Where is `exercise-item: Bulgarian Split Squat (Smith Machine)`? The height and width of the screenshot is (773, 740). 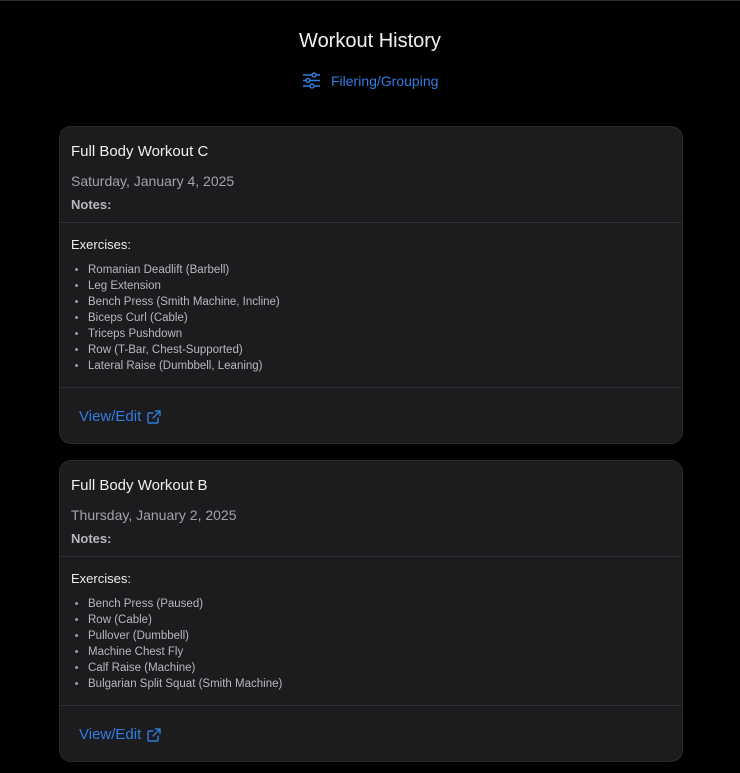
exercise-item: Bulgarian Split Squat (Smith Machine) is located at coordinates (379, 684).